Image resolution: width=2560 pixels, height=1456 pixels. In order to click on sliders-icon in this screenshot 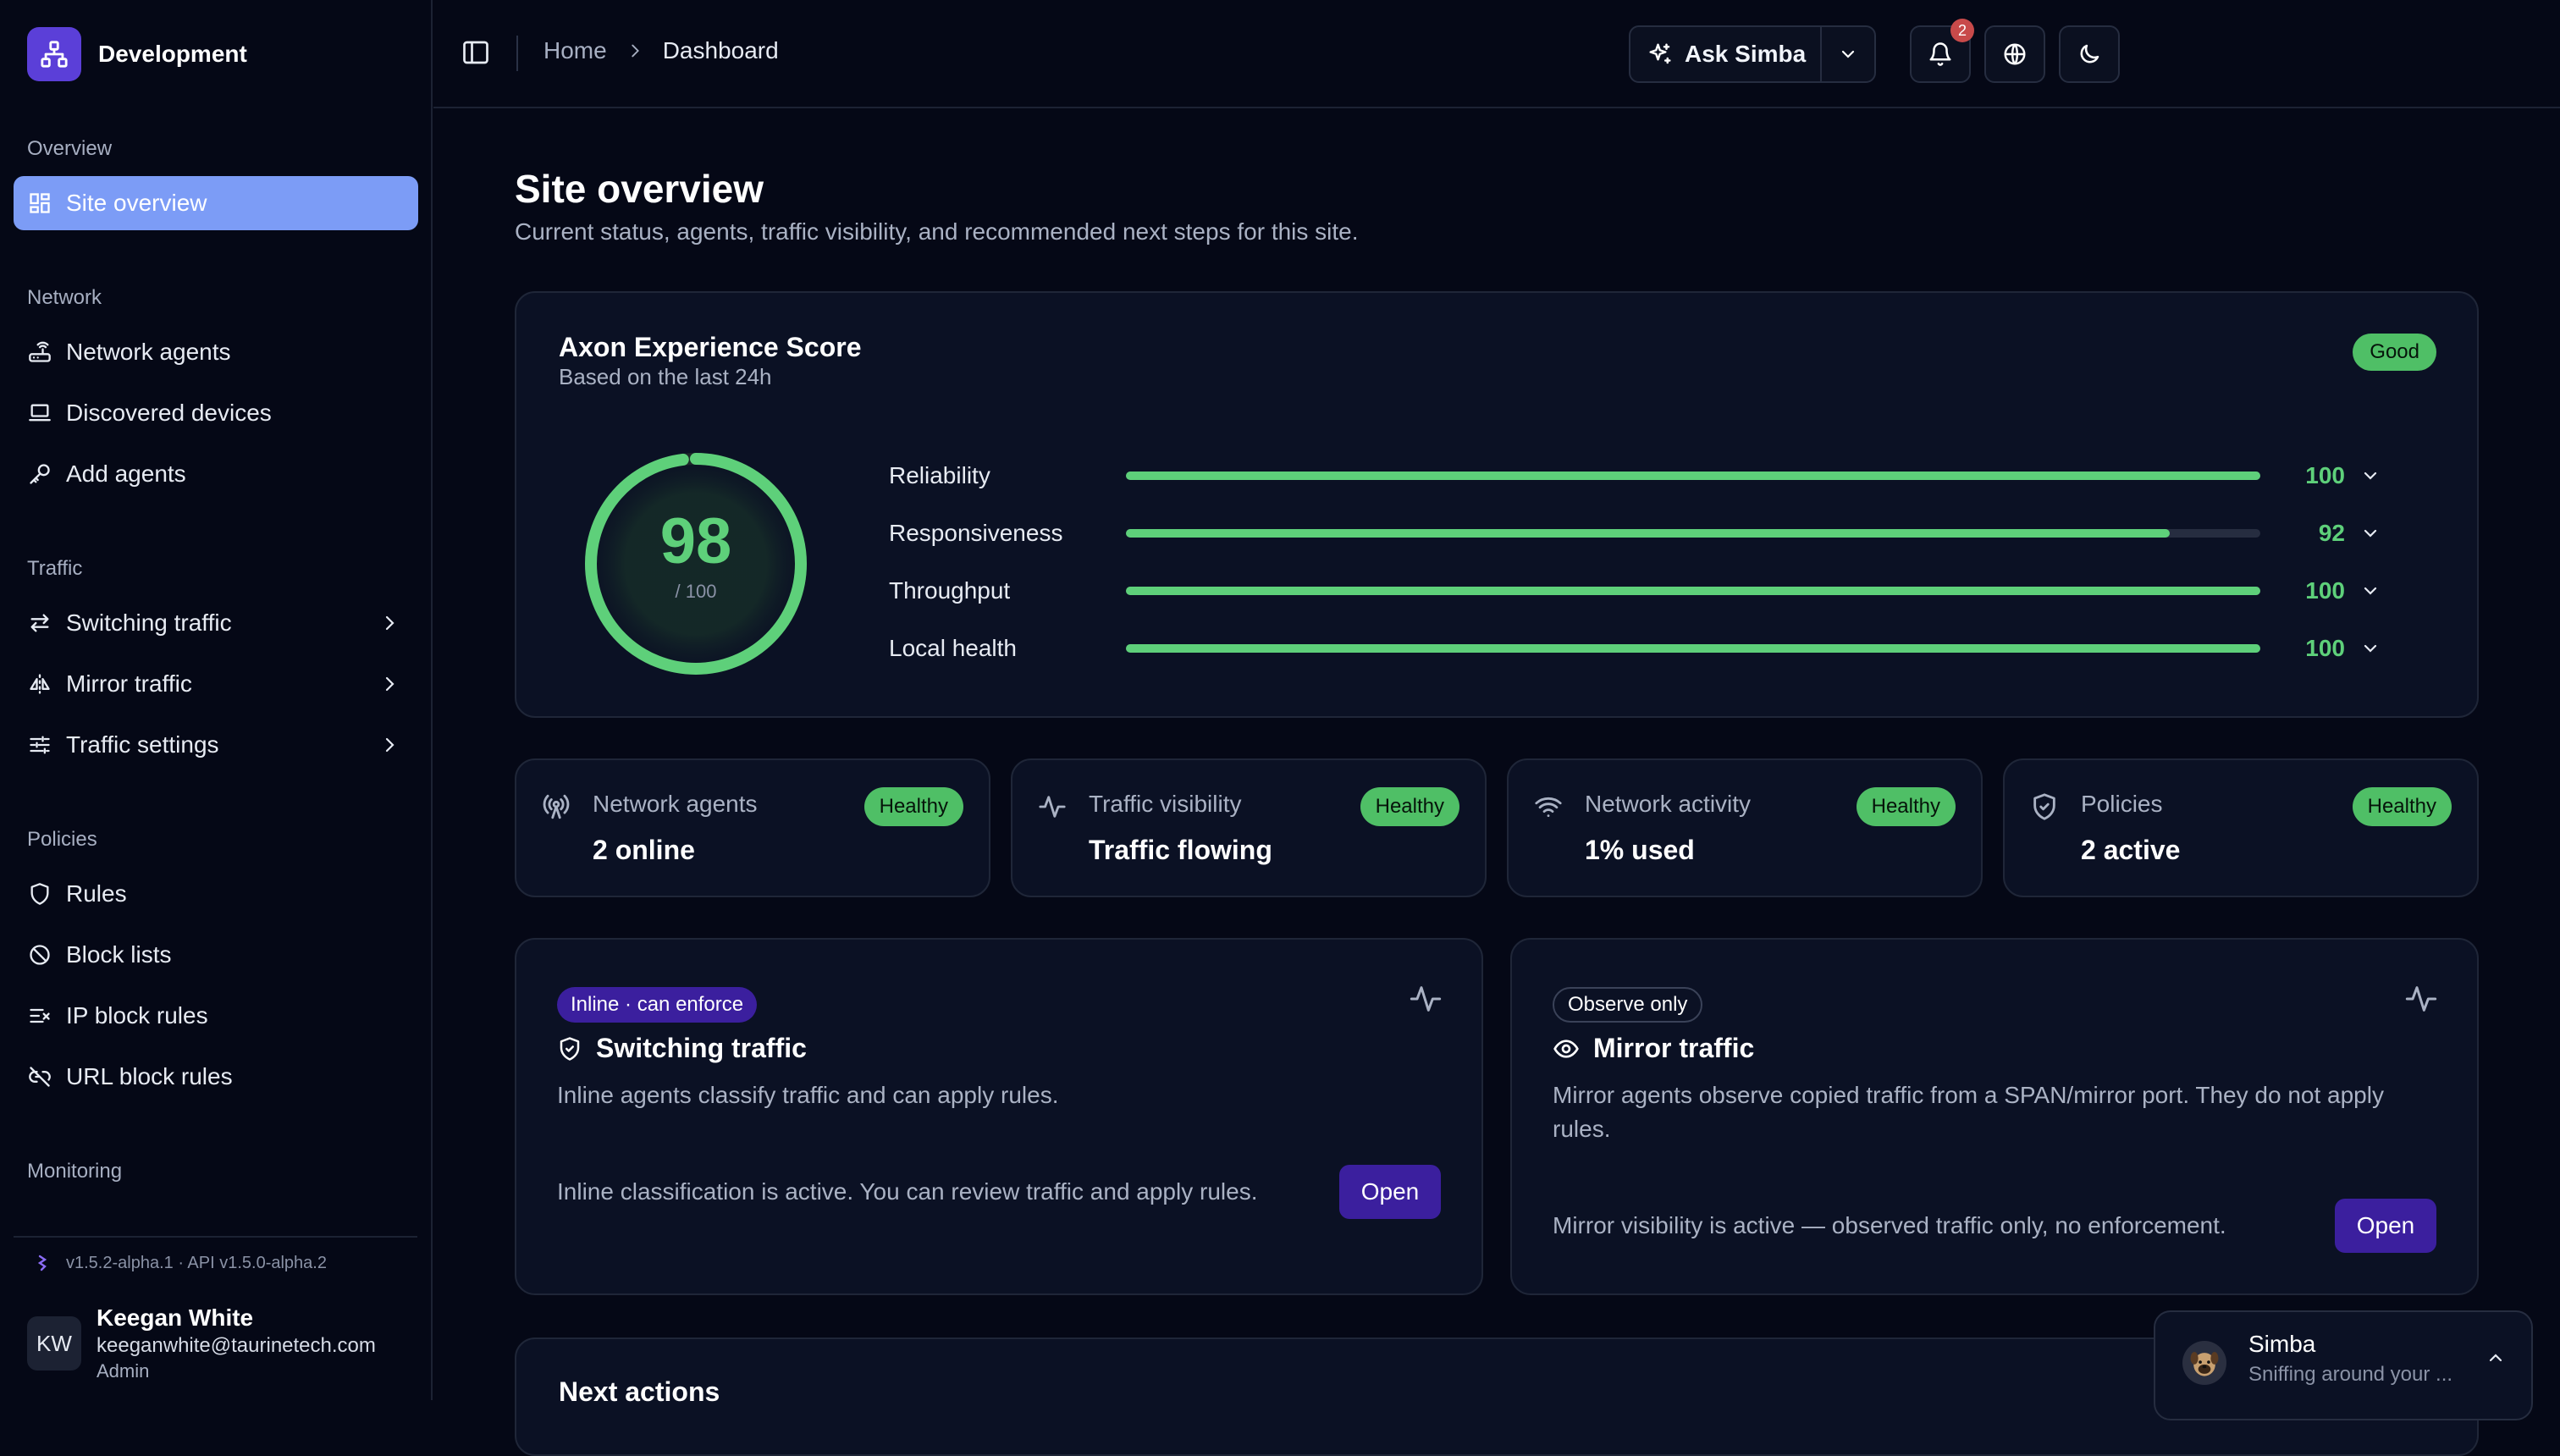, I will do `click(39, 745)`.